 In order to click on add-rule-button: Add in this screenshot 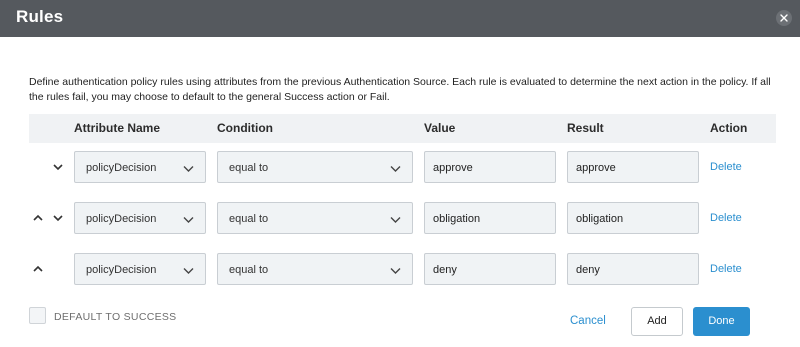, I will do `click(657, 321)`.